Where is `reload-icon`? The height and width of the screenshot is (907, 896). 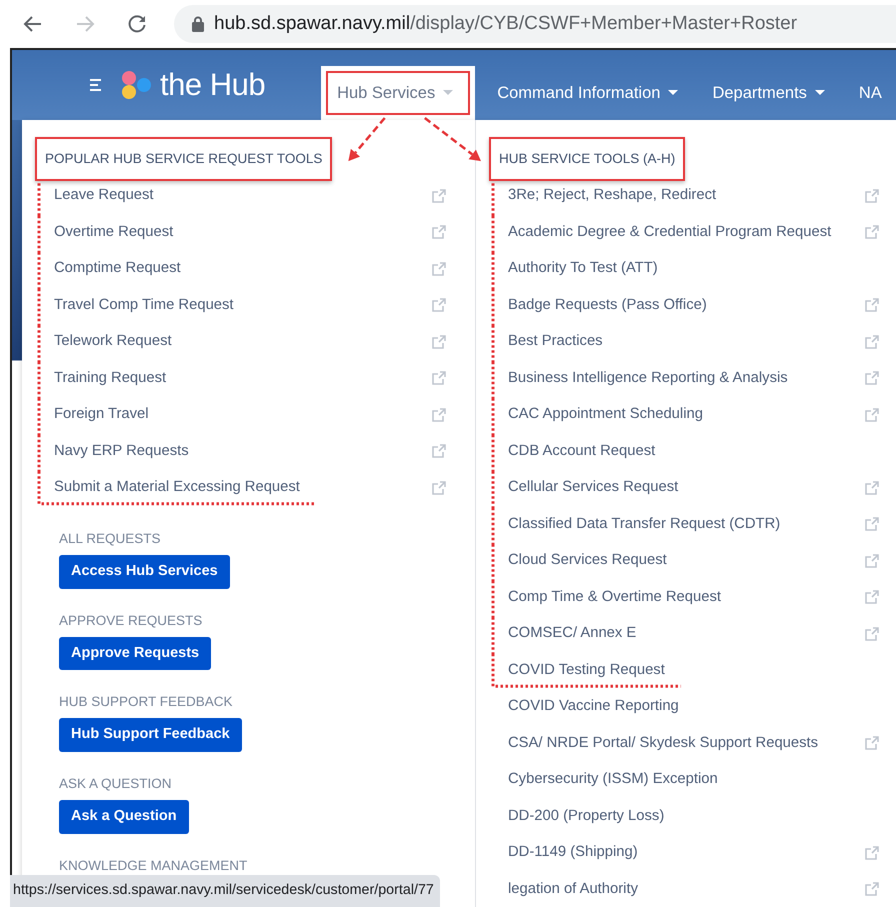
reload-icon is located at coordinates (137, 24).